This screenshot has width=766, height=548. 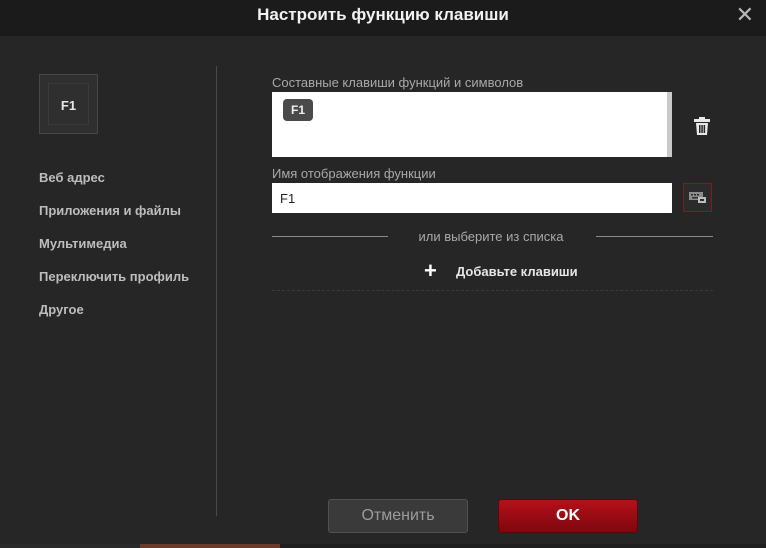 I want to click on dialog-title: Настроить функцию клавиши, so click(x=383, y=14).